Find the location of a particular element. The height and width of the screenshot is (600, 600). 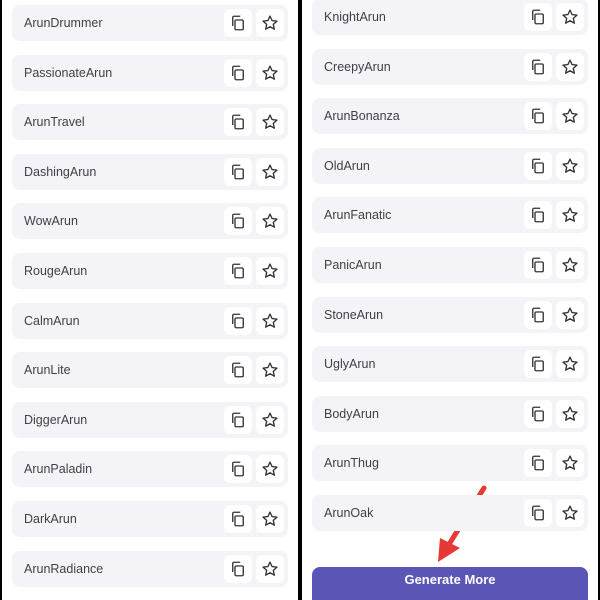

generated-name: ArunDrummer is located at coordinates (63, 23).